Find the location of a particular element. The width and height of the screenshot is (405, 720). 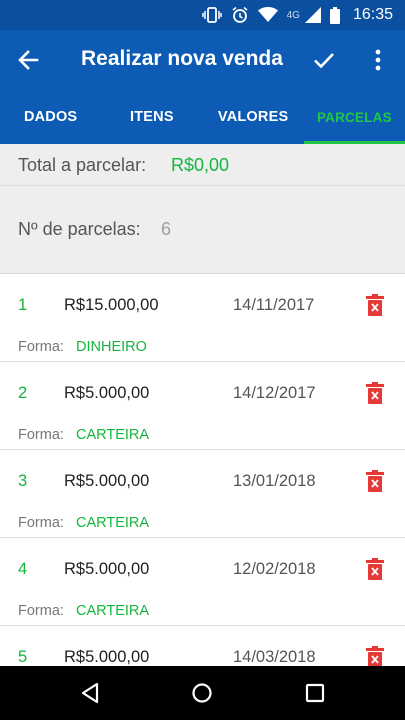

back-button is located at coordinates (28, 60).